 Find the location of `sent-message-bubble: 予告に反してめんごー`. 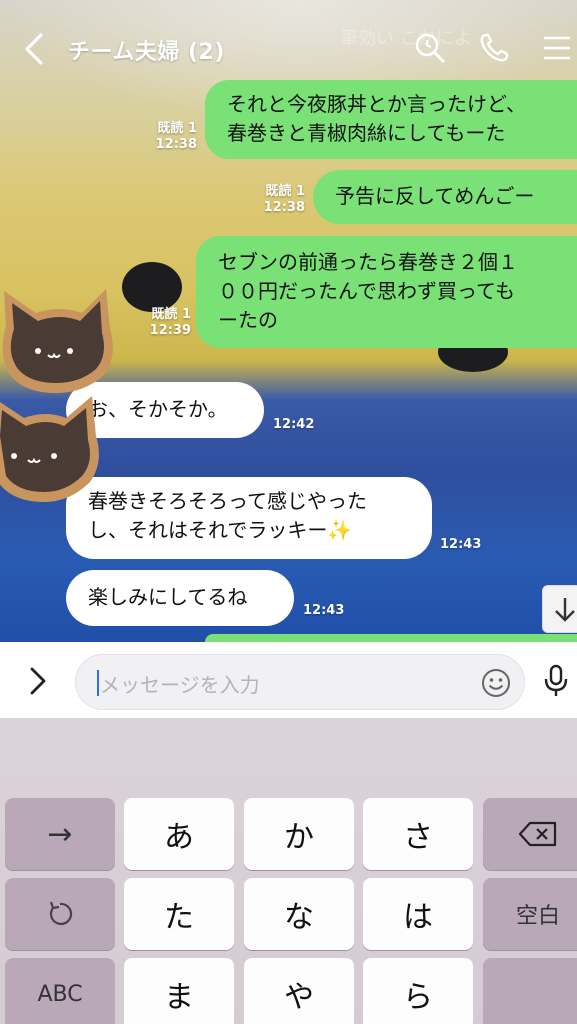

sent-message-bubble: 予告に反してめんごー is located at coordinates (445, 197).